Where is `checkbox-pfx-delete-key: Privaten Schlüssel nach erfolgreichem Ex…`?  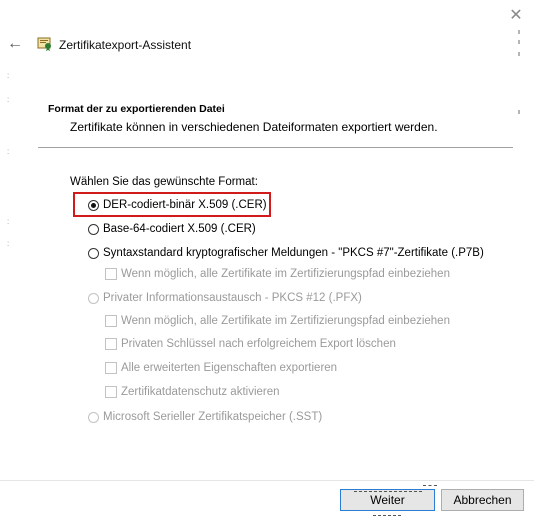 checkbox-pfx-delete-key: Privaten Schlüssel nach erfolgreichem Ex… is located at coordinates (250, 344).